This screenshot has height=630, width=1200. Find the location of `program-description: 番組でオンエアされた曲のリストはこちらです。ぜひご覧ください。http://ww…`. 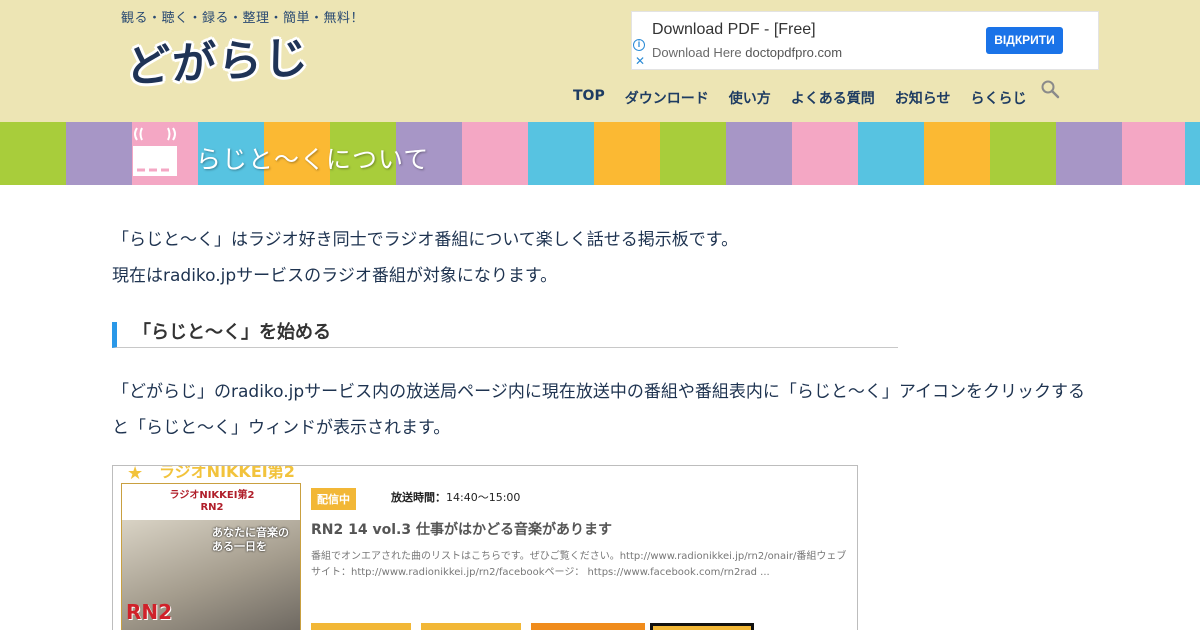

program-description: 番組でオンエアされた曲のリストはこちらです。ぜひご覧ください。http://ww… is located at coordinates (579, 564).